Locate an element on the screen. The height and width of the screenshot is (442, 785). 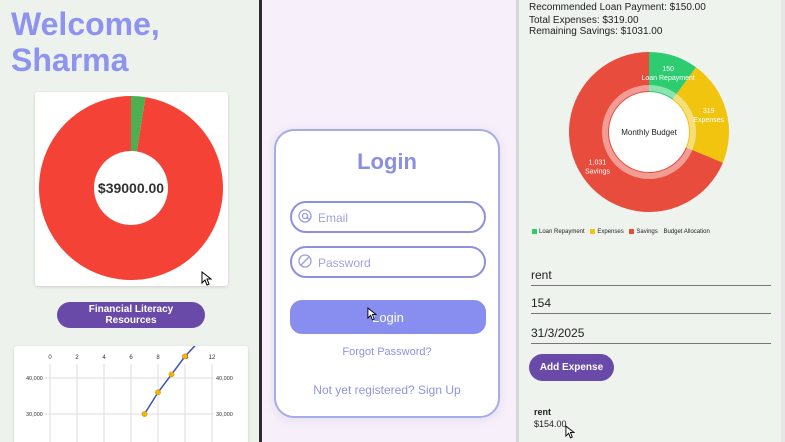
balance-donut-chart: $39000.00 is located at coordinates (131, 188).